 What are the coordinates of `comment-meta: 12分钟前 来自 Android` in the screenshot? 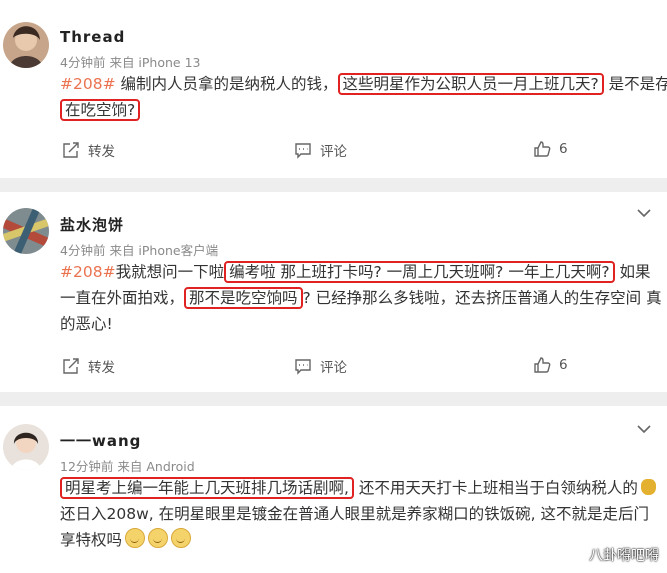 It's located at (127, 465).